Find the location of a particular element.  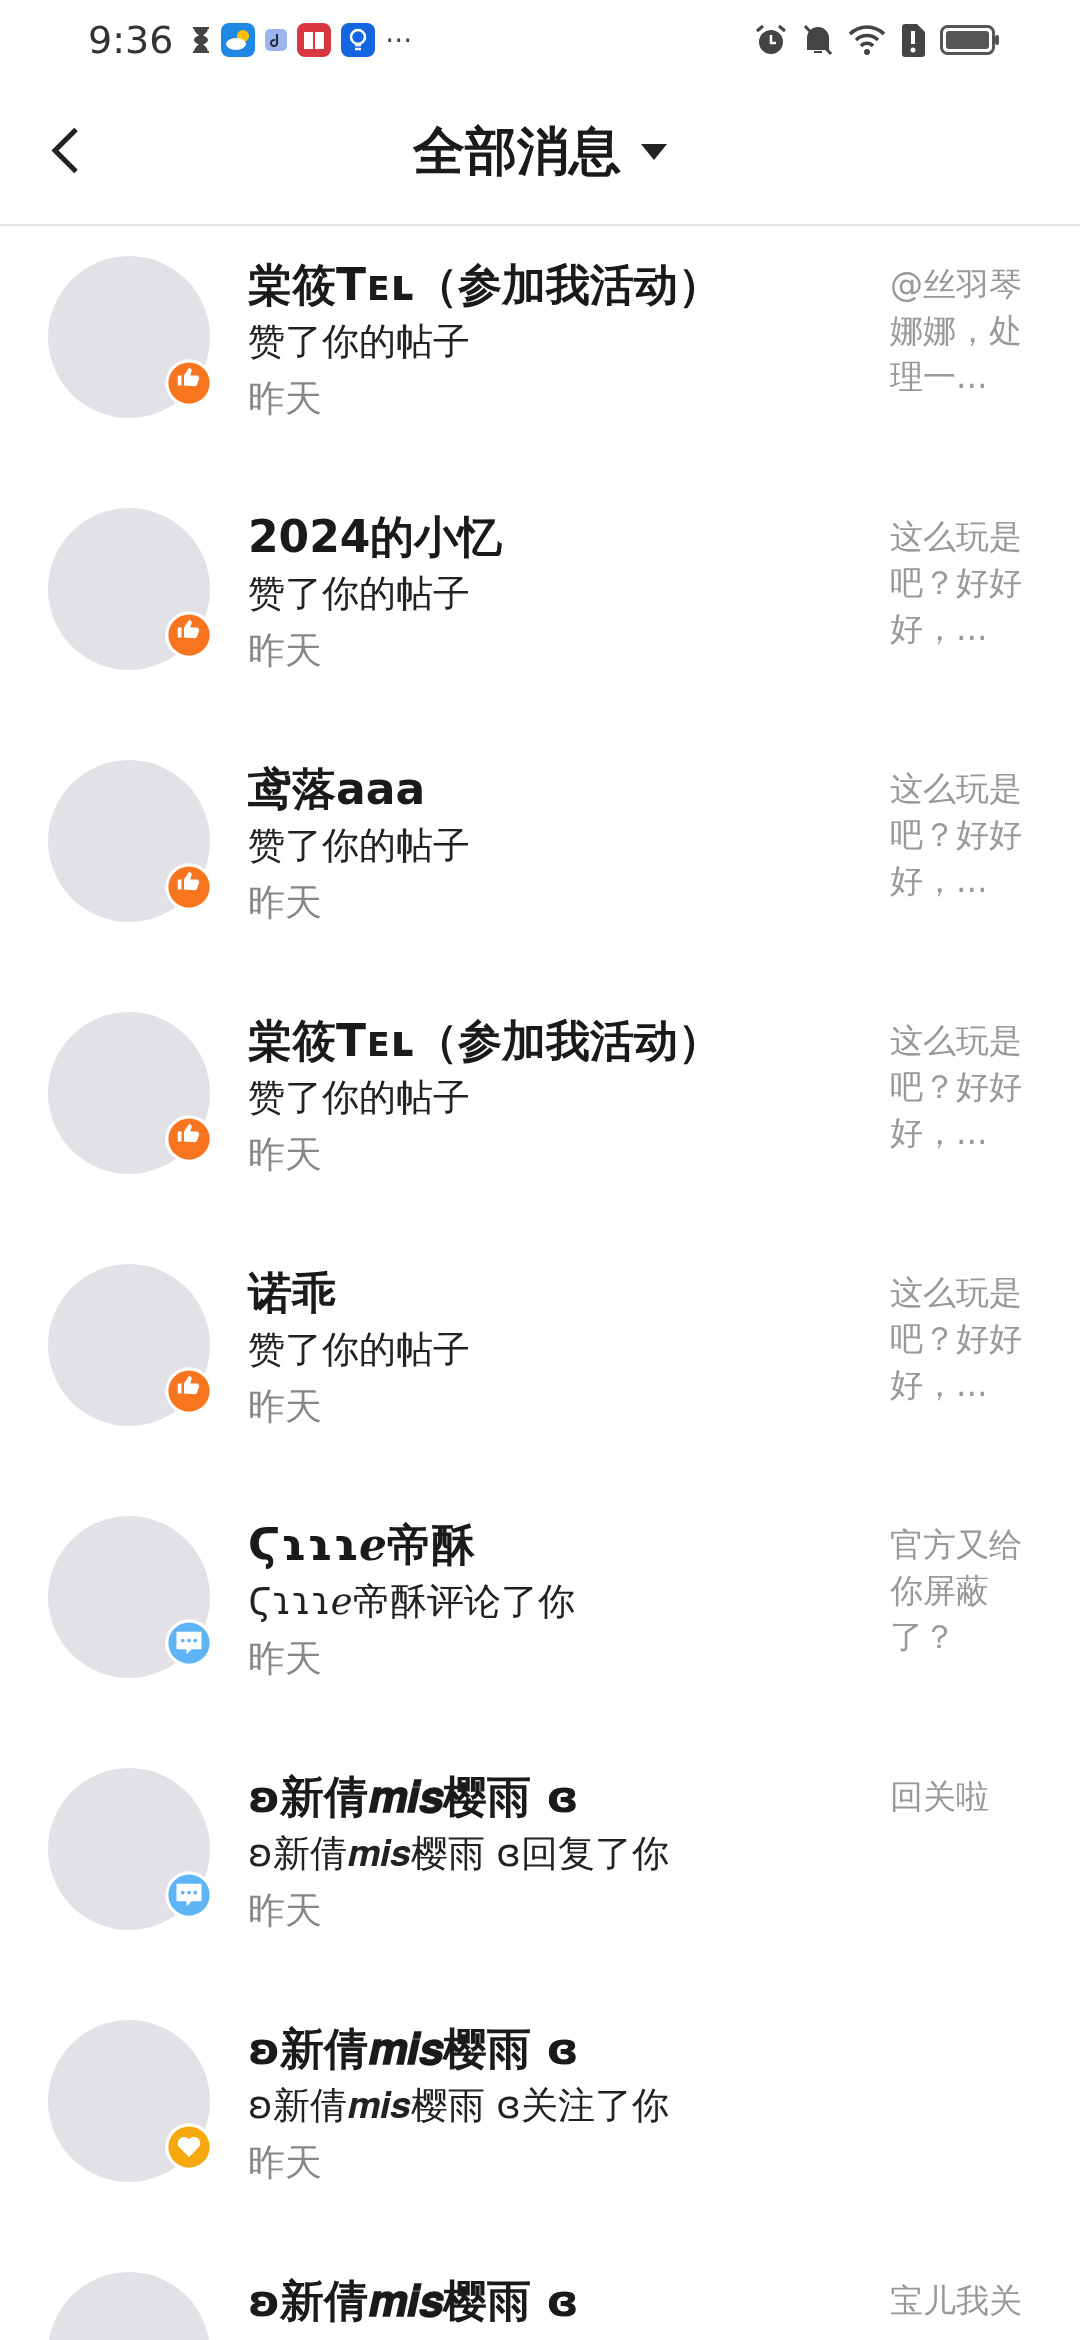

lightbulb-app-icon is located at coordinates (358, 40).